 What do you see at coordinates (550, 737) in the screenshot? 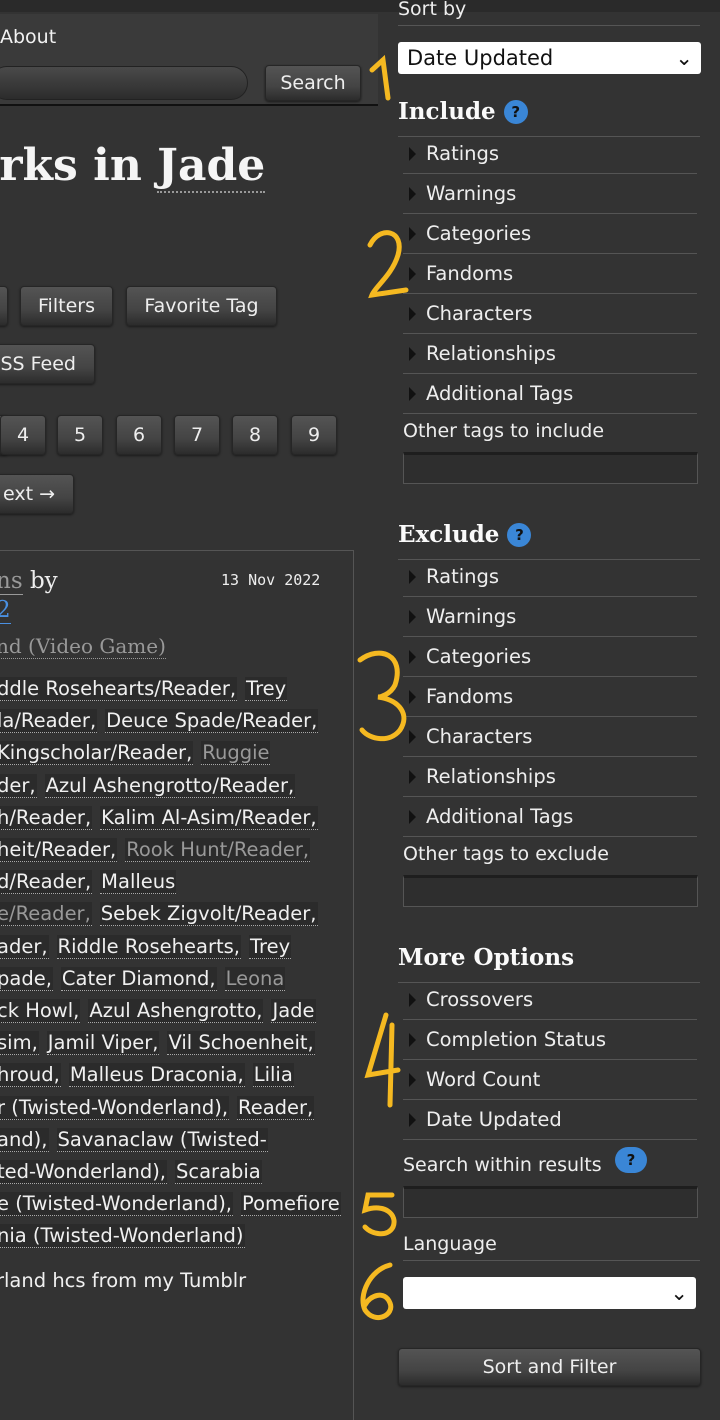
I see `exclude-characters: Characters` at bounding box center [550, 737].